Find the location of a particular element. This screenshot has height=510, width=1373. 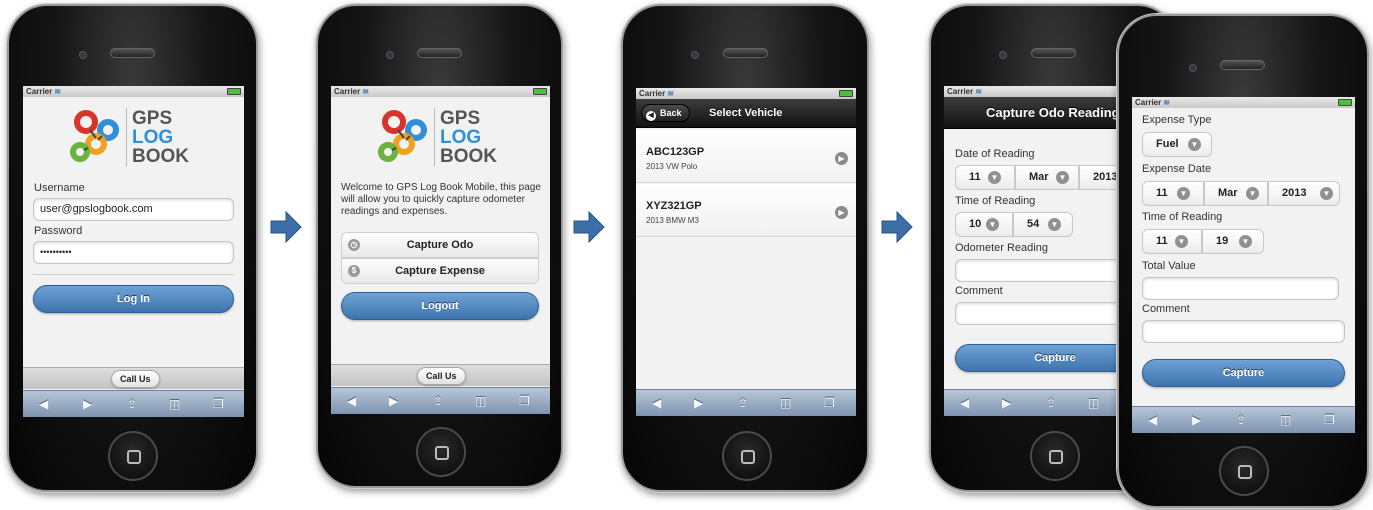

expense-type-select: Fuel ▼ is located at coordinates (1177, 144).